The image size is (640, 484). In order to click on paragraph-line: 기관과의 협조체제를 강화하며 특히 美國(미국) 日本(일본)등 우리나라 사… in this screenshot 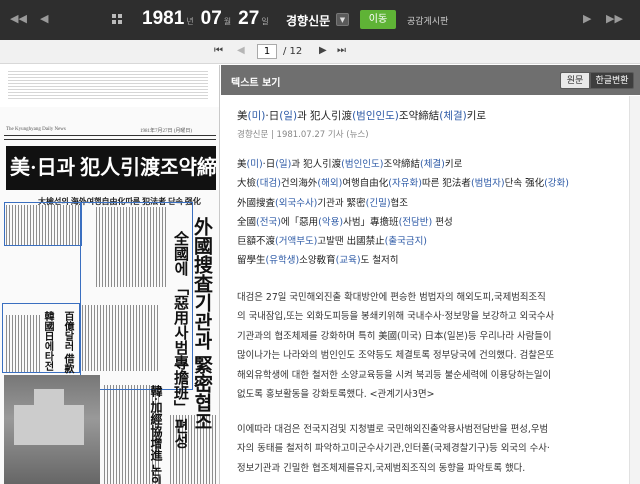, I will do `click(394, 336)`.